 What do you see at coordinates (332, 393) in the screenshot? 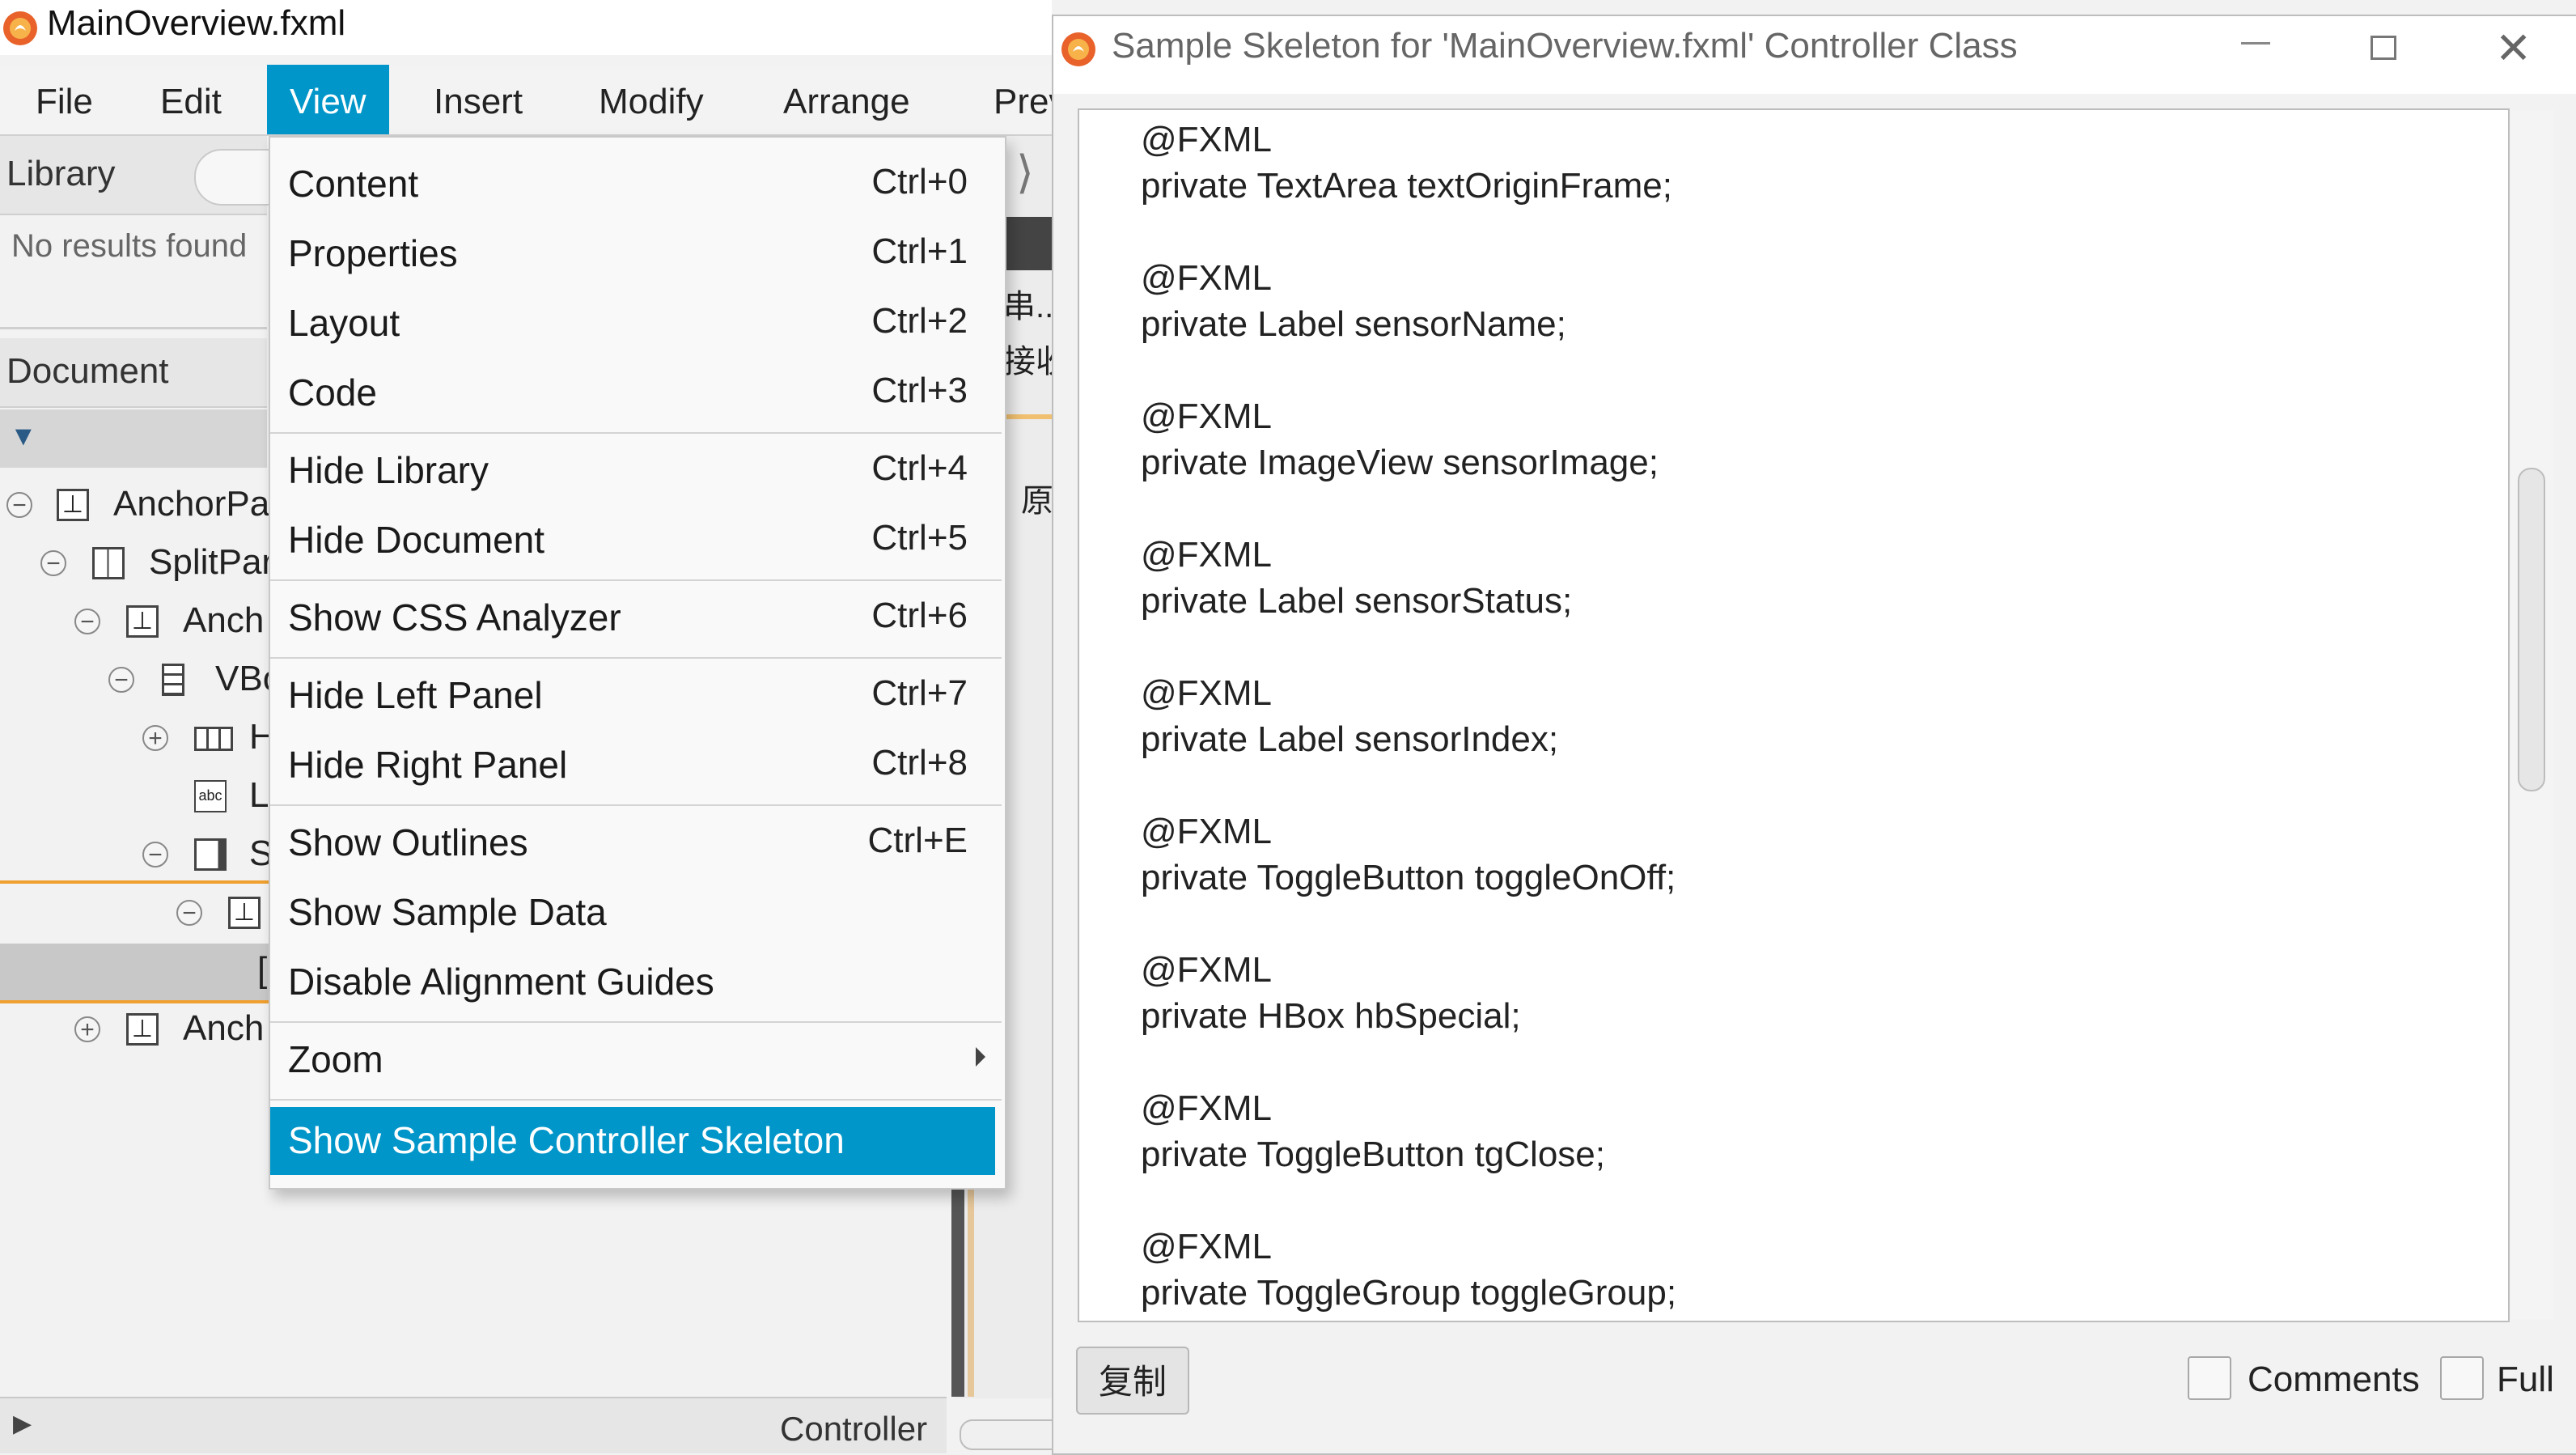
I see `menu-item-label: Code` at bounding box center [332, 393].